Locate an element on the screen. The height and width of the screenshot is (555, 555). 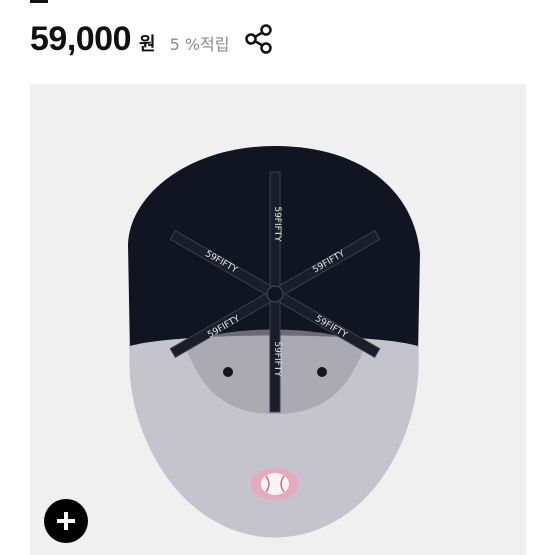
points-rate: 5 %적립 is located at coordinates (199, 44).